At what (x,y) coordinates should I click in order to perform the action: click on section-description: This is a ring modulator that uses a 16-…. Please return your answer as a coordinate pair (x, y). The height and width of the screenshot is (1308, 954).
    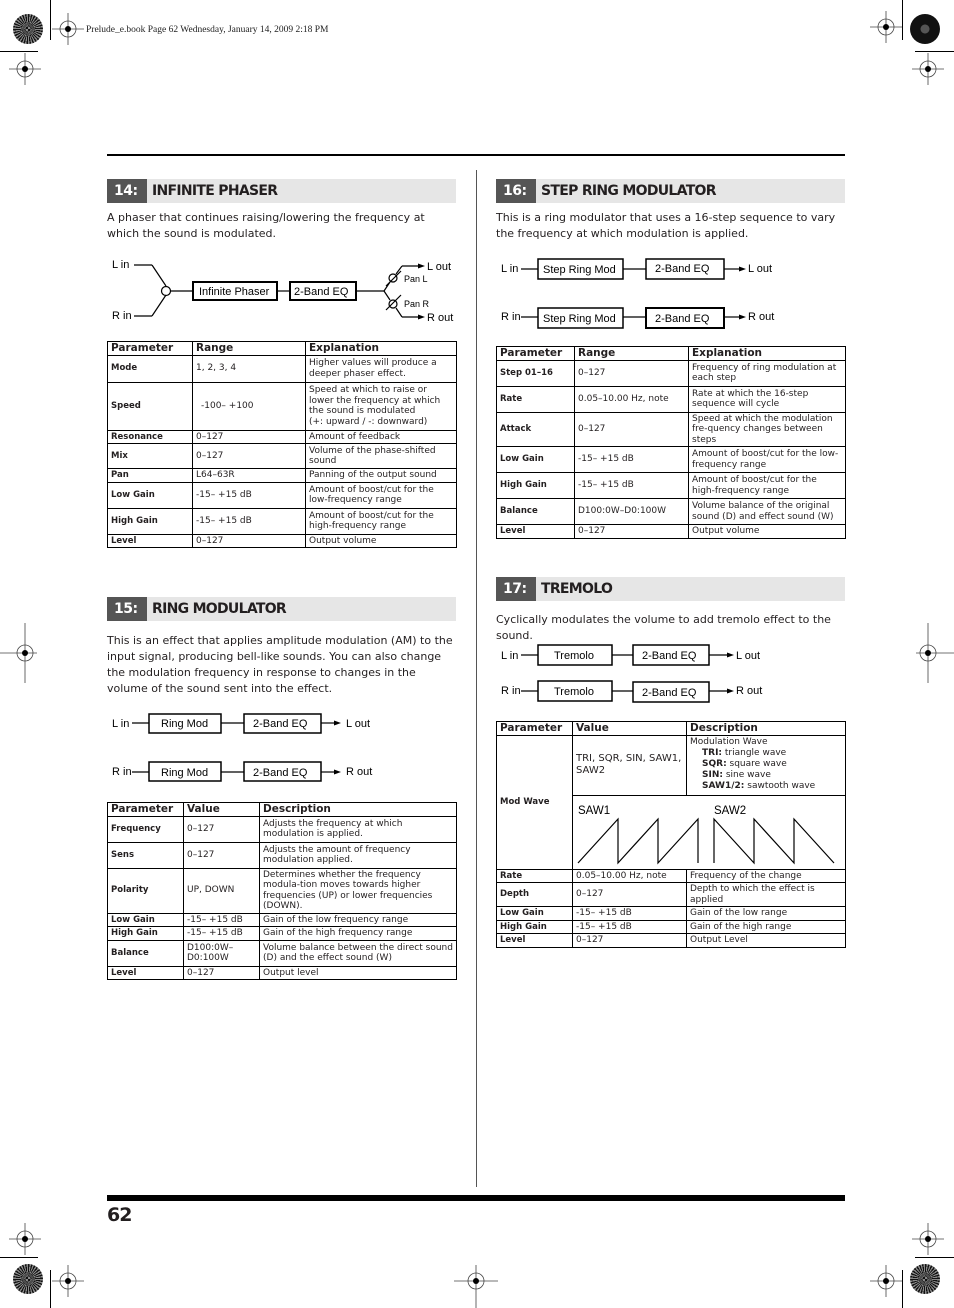
    Looking at the image, I should click on (666, 225).